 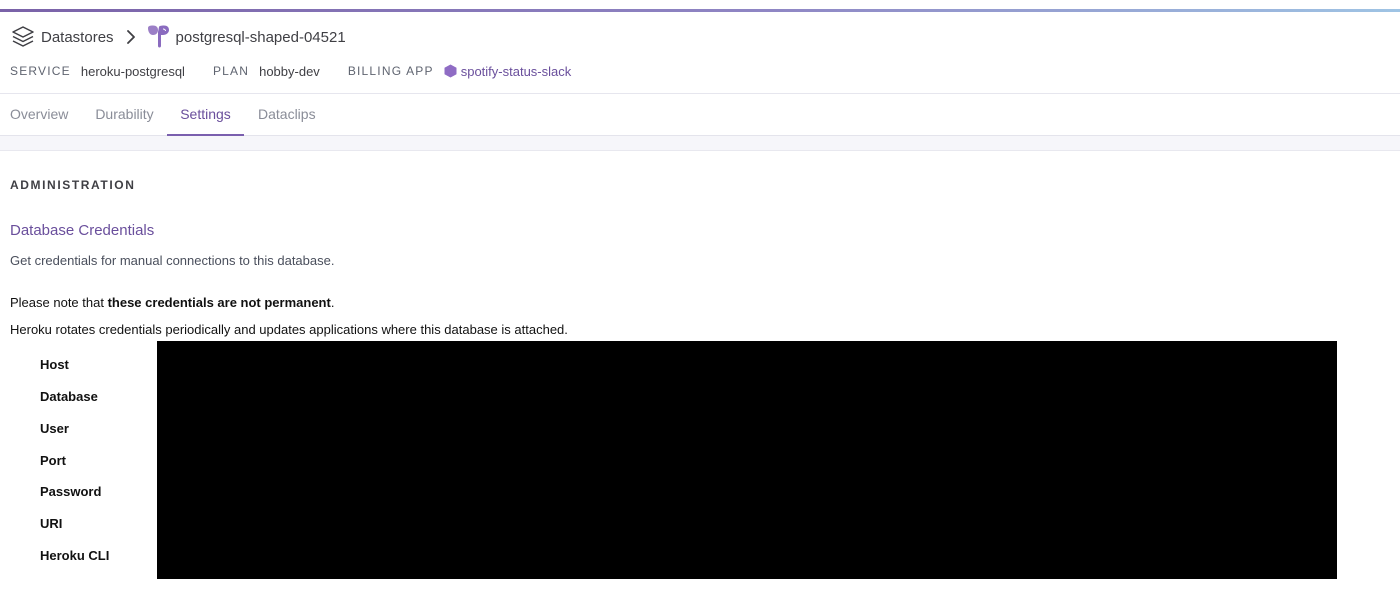 I want to click on hexagon-app-icon, so click(x=450, y=71).